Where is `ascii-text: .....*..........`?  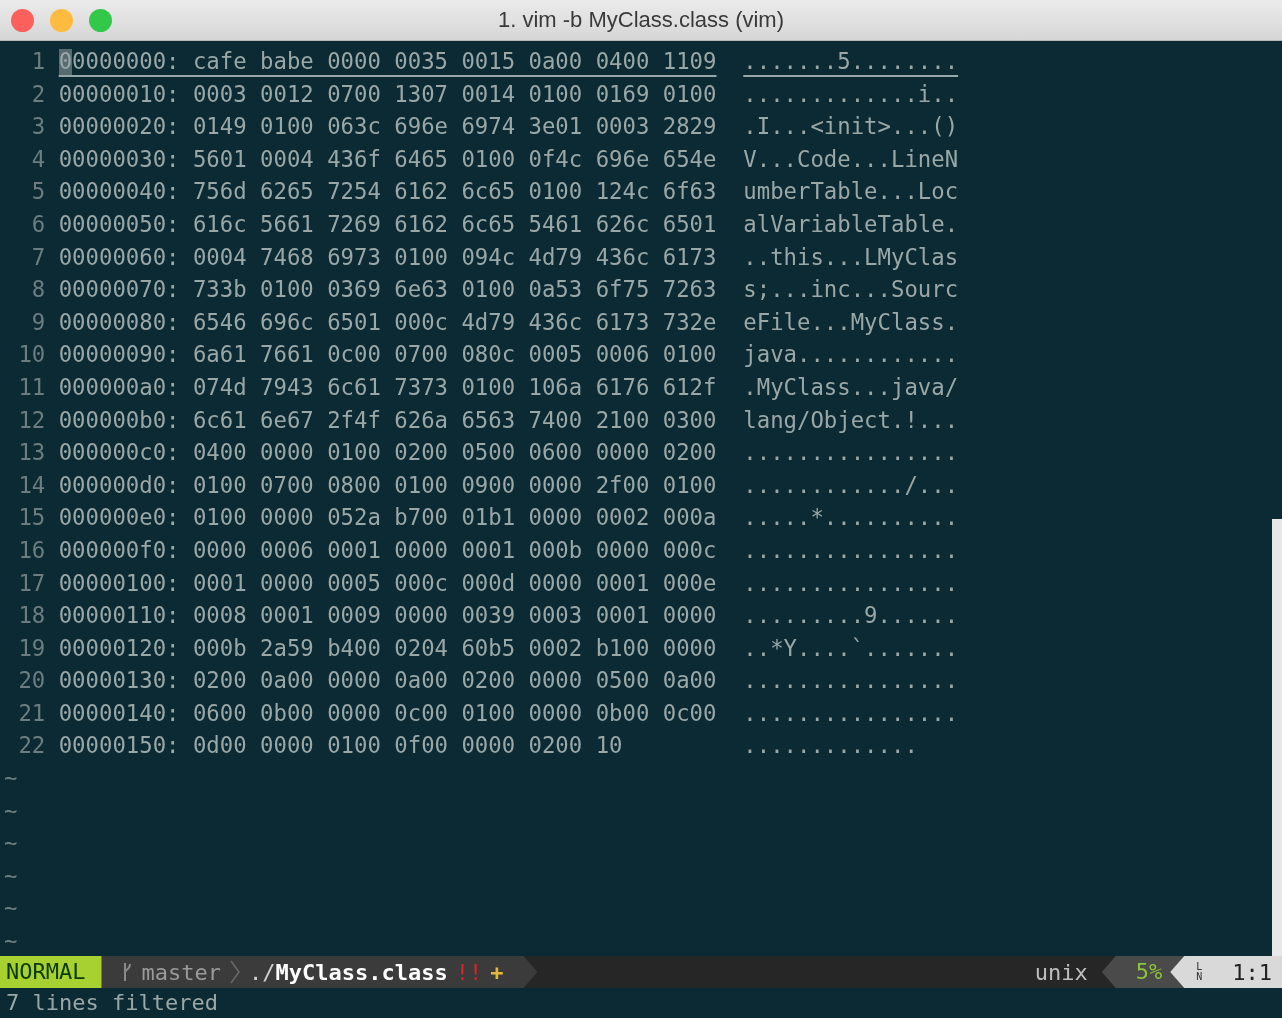
ascii-text: .....*.......... is located at coordinates (851, 518).